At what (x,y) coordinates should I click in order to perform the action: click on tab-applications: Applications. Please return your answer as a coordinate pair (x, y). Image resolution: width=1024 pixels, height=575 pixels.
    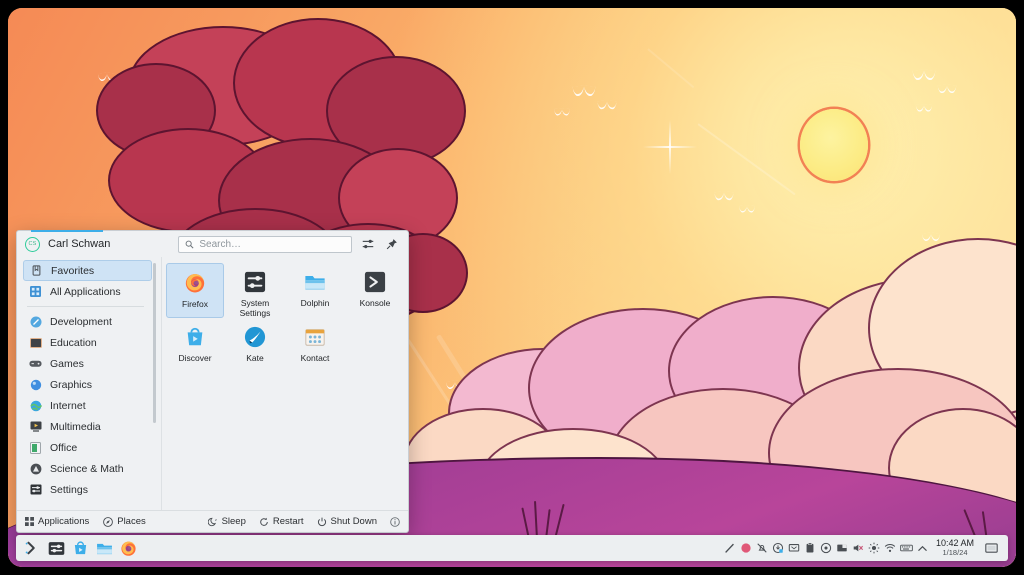
    Looking at the image, I should click on (57, 521).